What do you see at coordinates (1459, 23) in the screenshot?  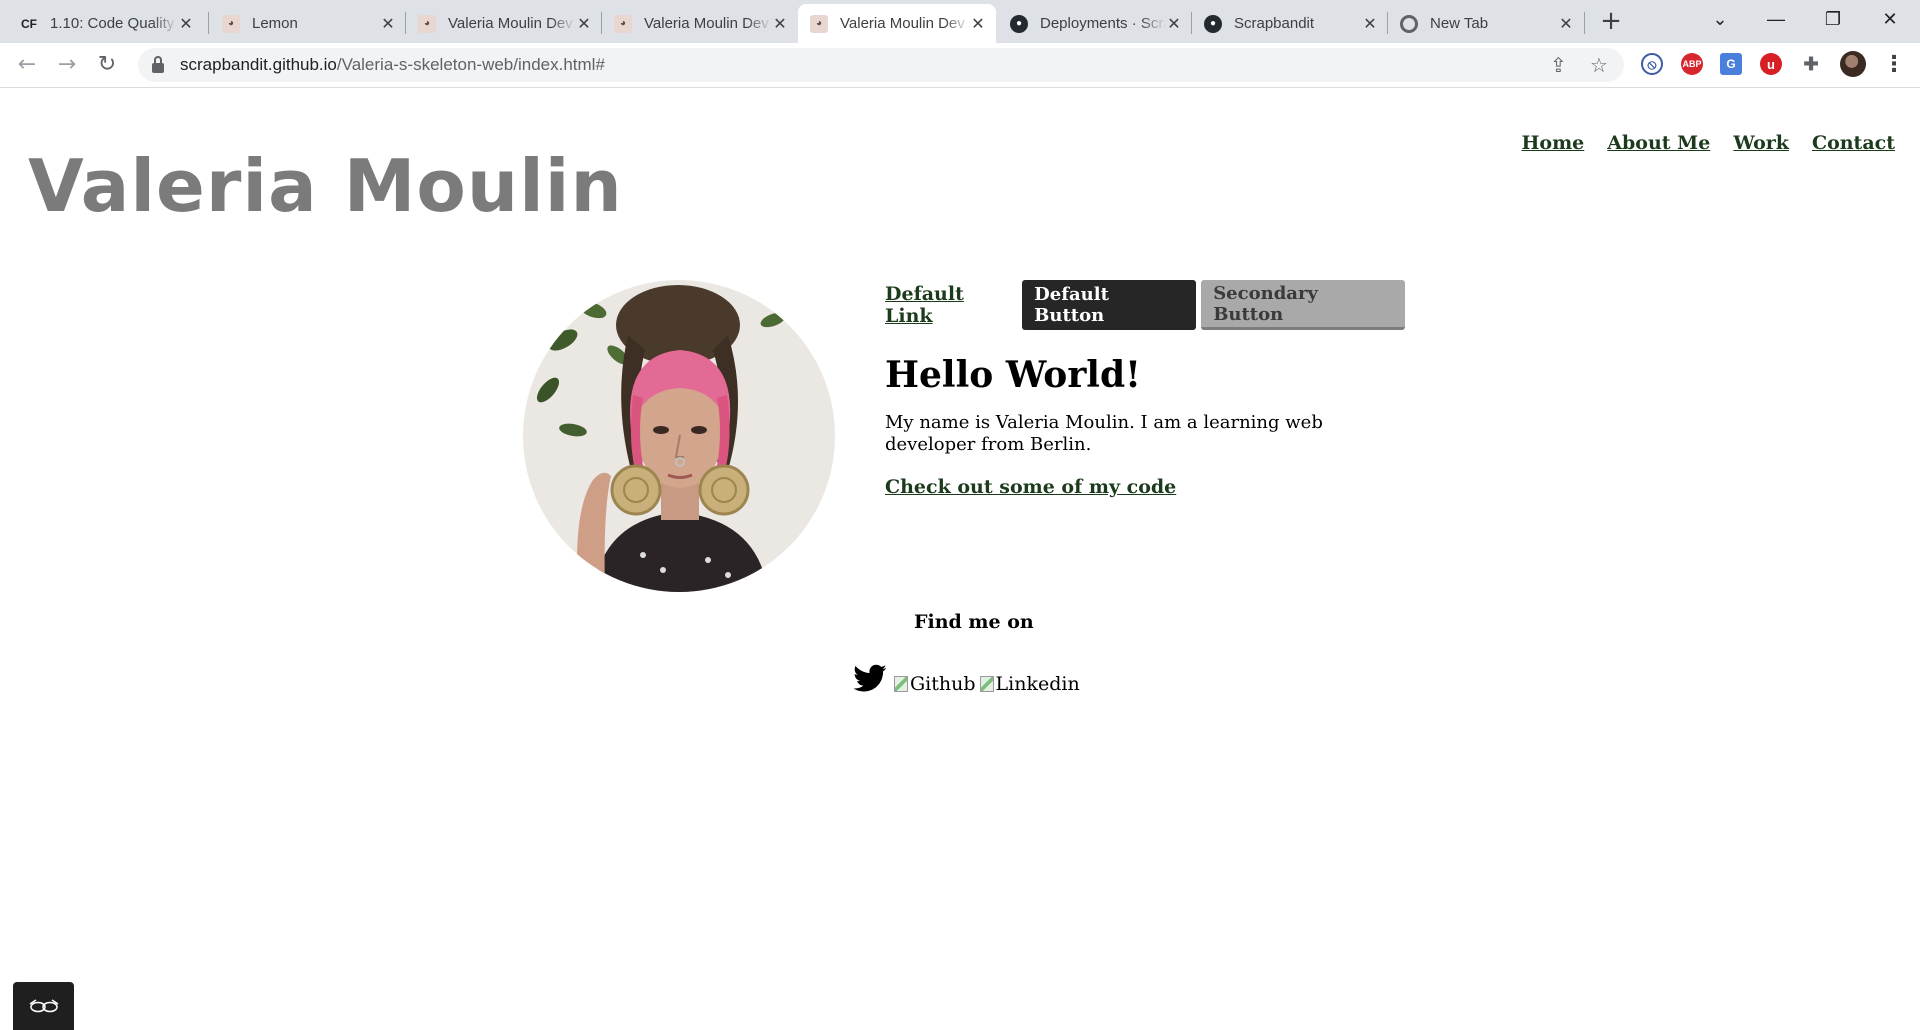 I see `tab-title: New Tab` at bounding box center [1459, 23].